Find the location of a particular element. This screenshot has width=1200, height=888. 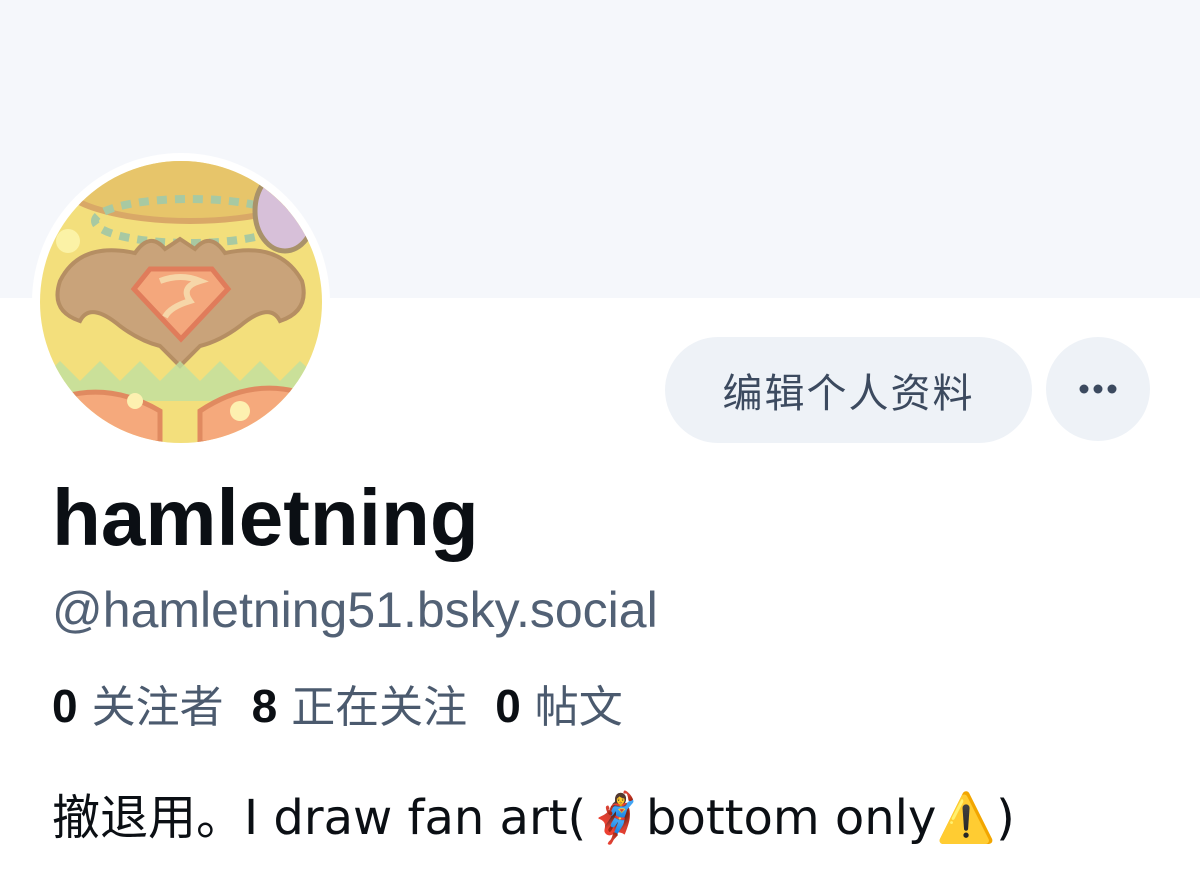

followers-label: 关注者 is located at coordinates (157, 707).